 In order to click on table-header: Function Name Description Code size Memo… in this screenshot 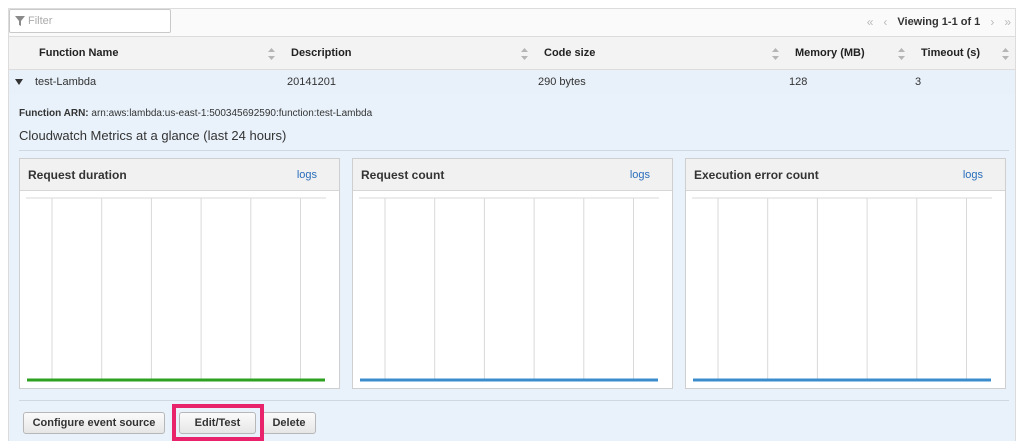, I will do `click(512, 53)`.